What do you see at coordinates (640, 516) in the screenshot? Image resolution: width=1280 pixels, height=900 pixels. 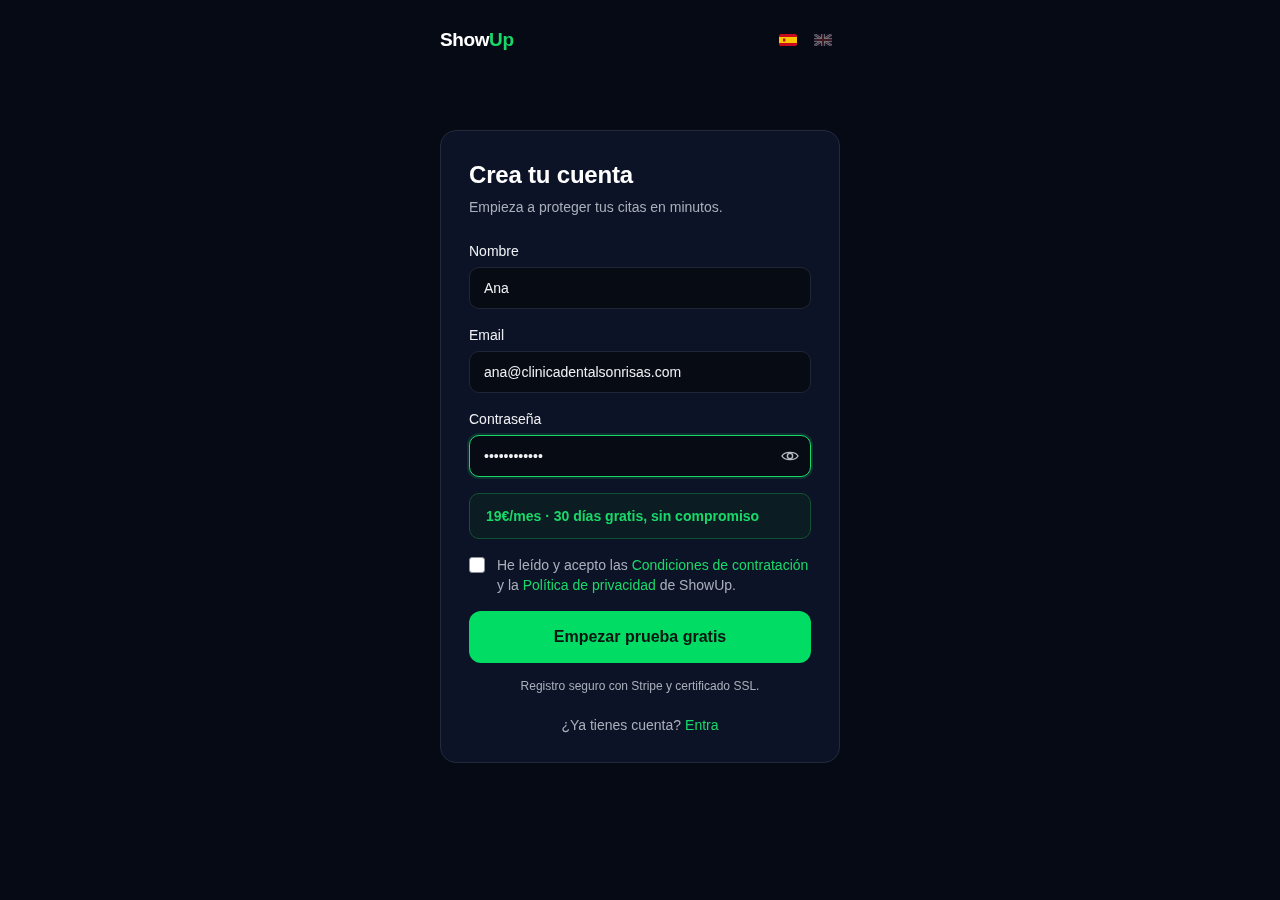 I see `pricing-banner: 19€/mes · 30 días gratis, sin compromiso` at bounding box center [640, 516].